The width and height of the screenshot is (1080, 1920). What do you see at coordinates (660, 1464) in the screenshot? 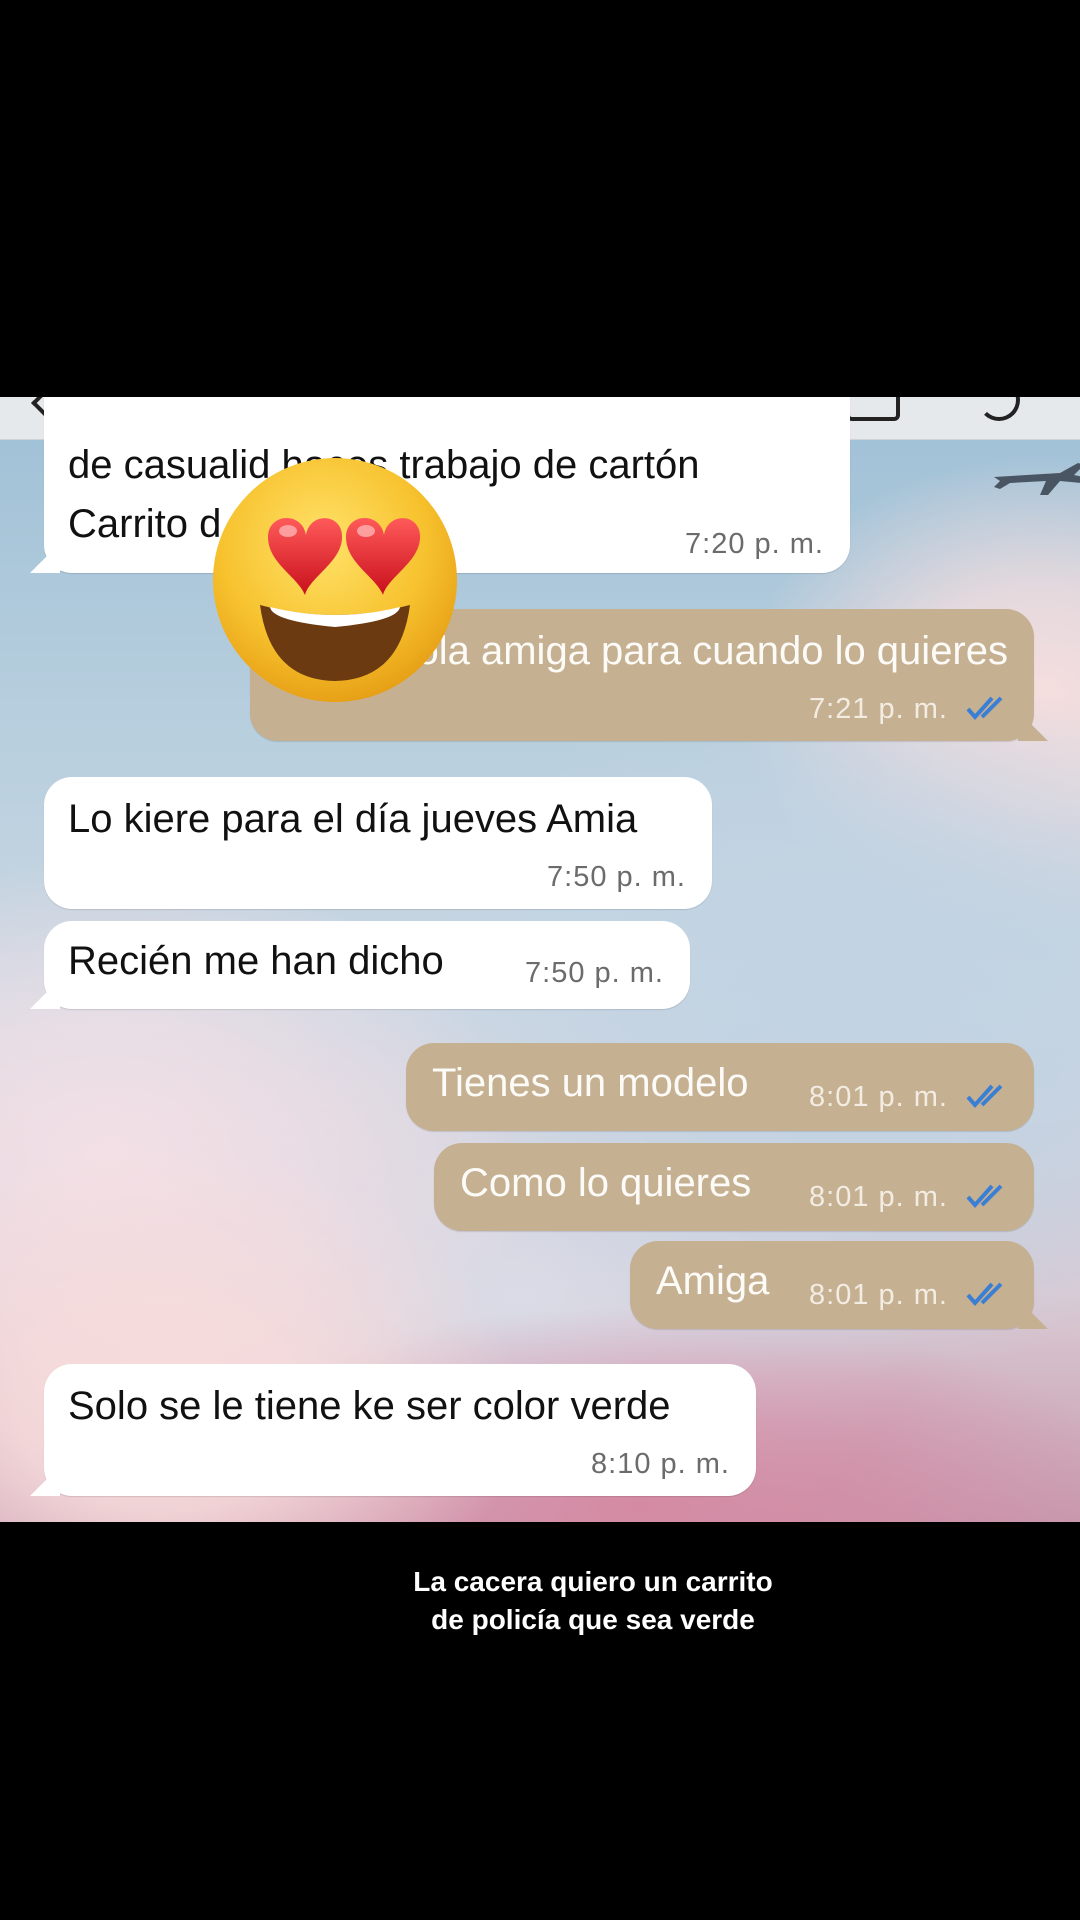
I see `message-time: 8:10 p. m.` at bounding box center [660, 1464].